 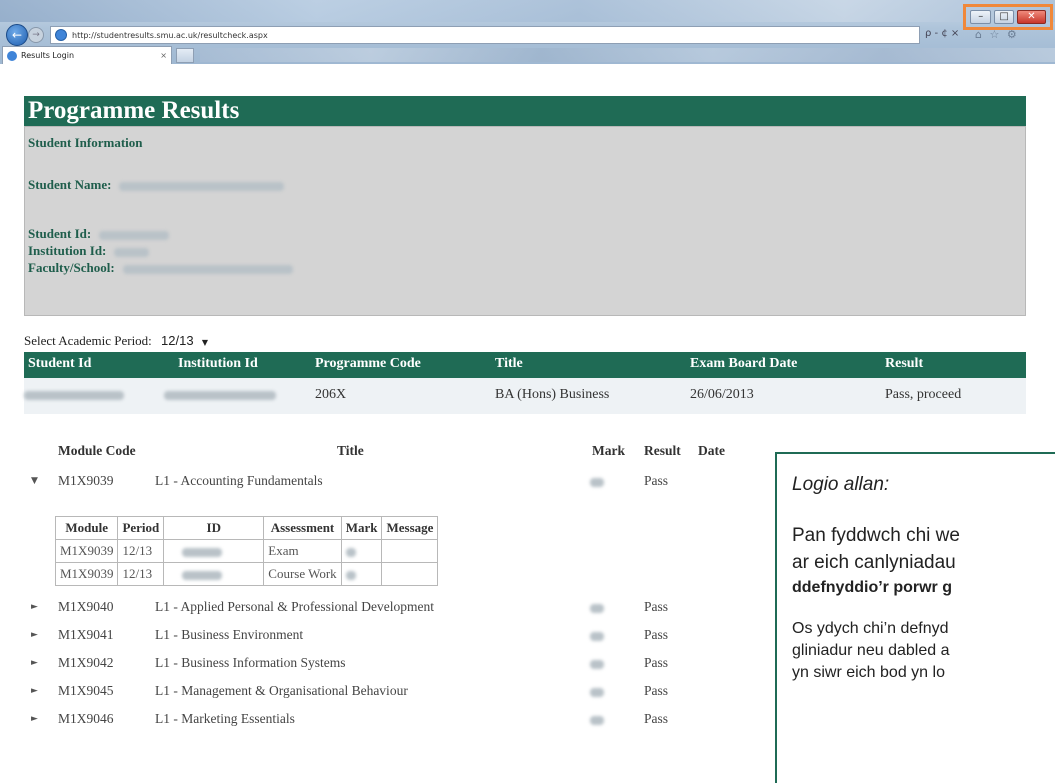 What do you see at coordinates (400, 722) in the screenshot?
I see `module-row: ► M1X9046 L1 - Marketing Essentials Pass` at bounding box center [400, 722].